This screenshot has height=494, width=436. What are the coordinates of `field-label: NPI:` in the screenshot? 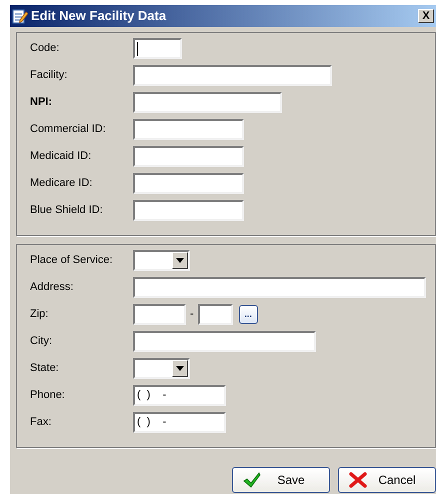 It's located at (41, 102).